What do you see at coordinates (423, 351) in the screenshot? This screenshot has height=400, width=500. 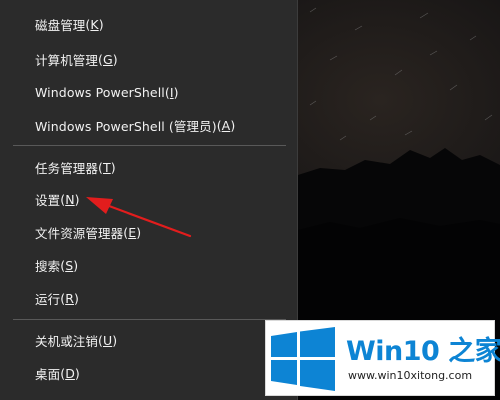 I see `watermark-brand: Win10 之家` at bounding box center [423, 351].